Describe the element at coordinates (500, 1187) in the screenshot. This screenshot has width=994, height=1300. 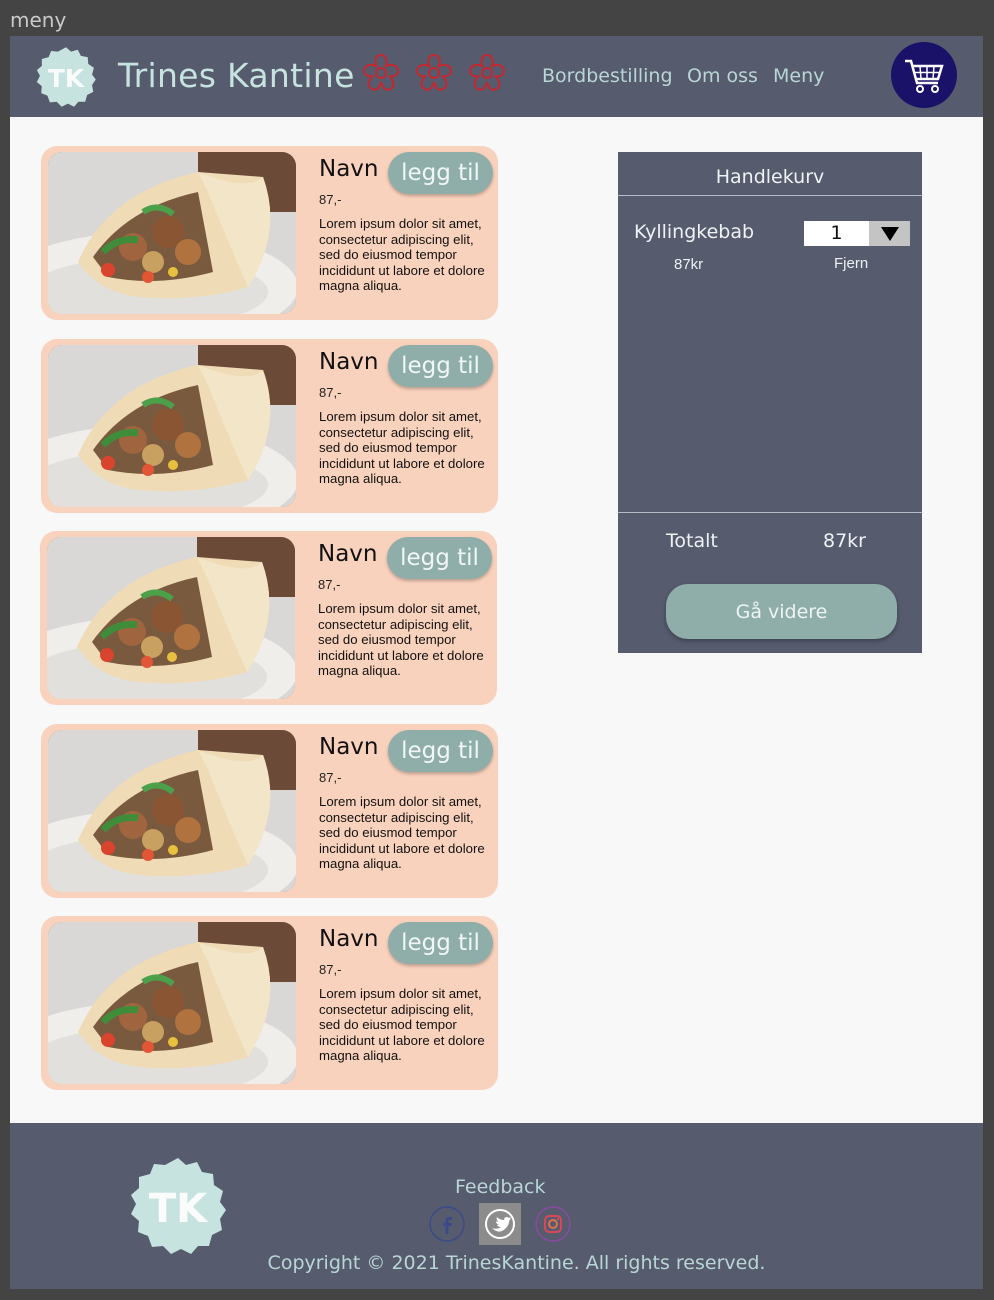
I see `feedback-link: Feedback` at that location.